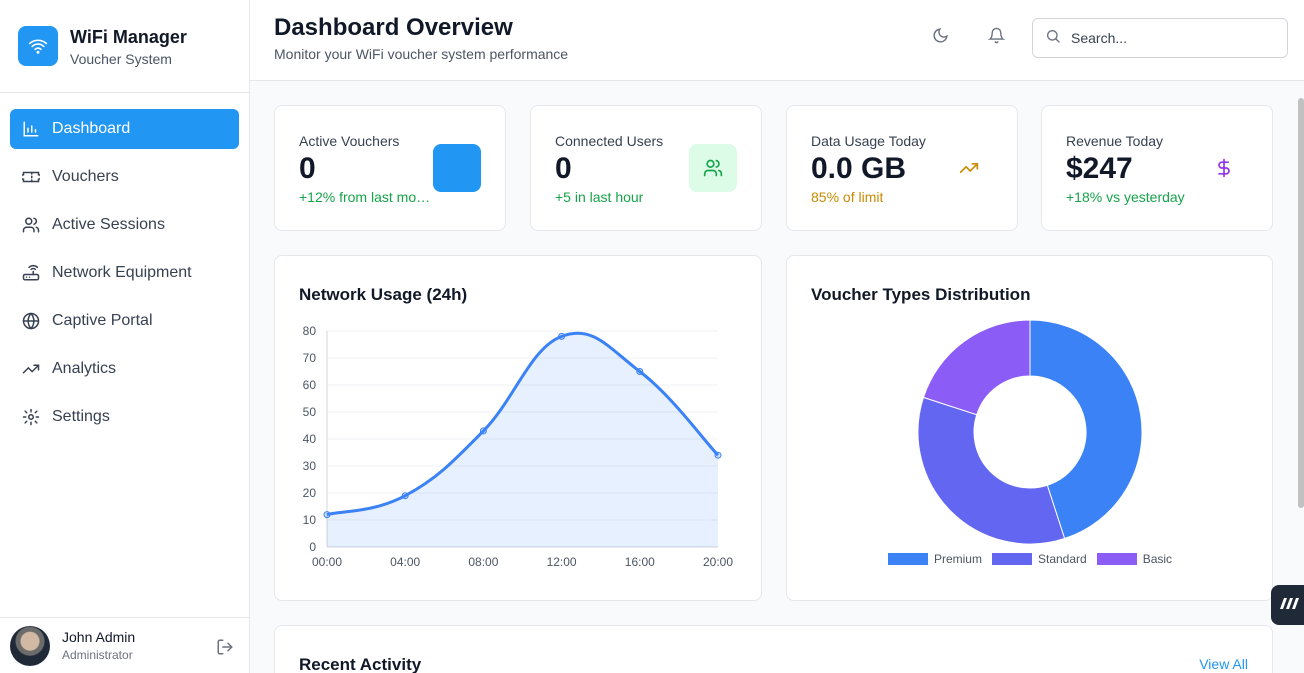  Describe the element at coordinates (327, 562) in the screenshot. I see `x-tick-label: 00:00` at that location.